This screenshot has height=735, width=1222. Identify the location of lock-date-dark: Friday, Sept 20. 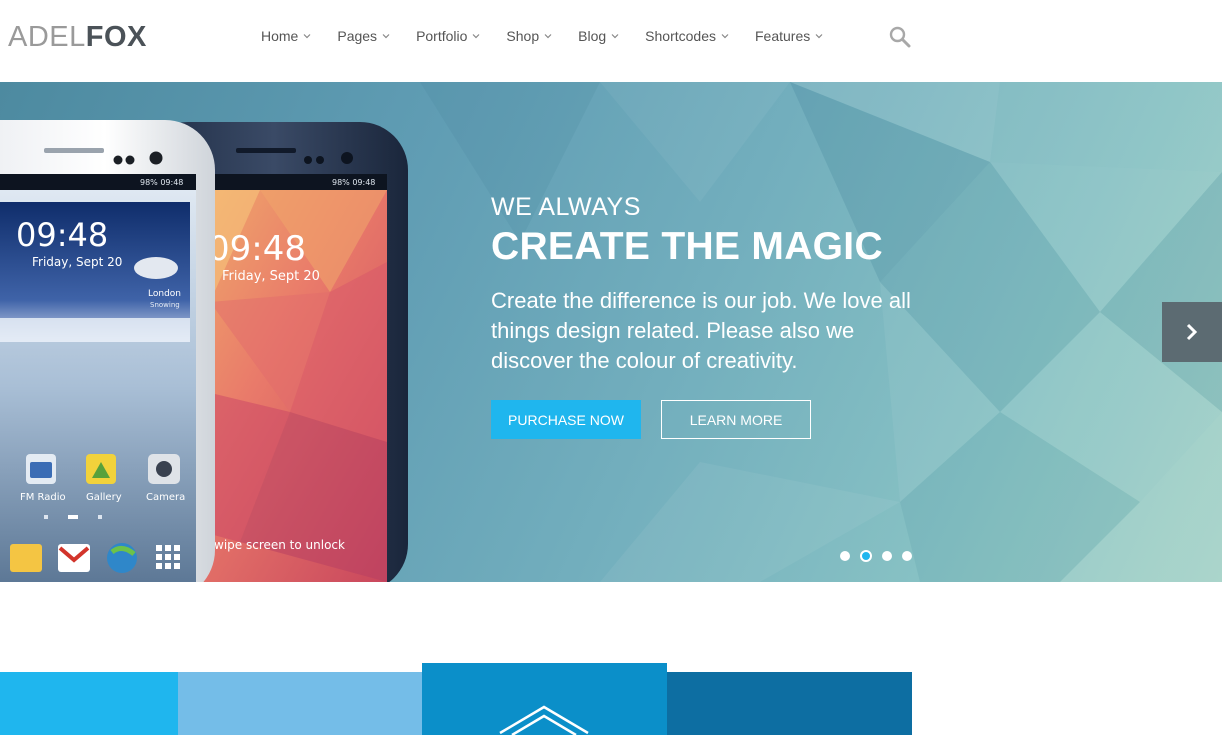
(271, 276).